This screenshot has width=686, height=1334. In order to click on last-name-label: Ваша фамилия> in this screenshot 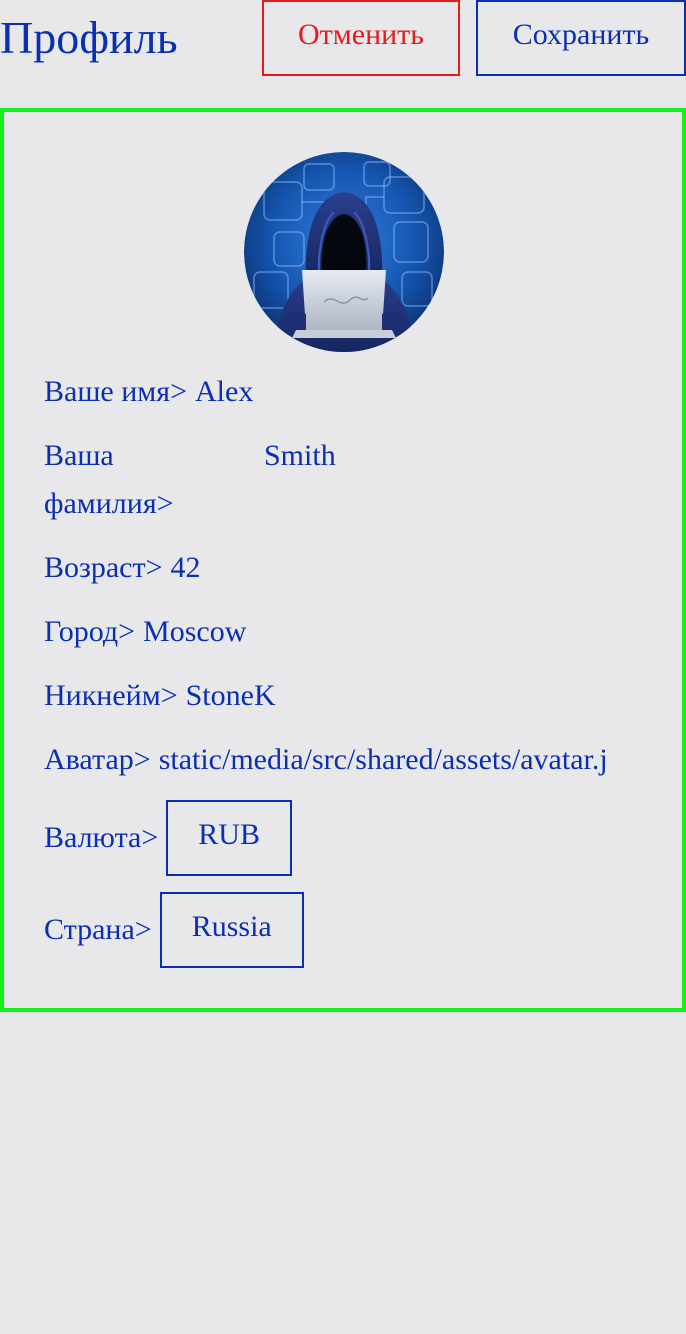, I will do `click(109, 479)`.